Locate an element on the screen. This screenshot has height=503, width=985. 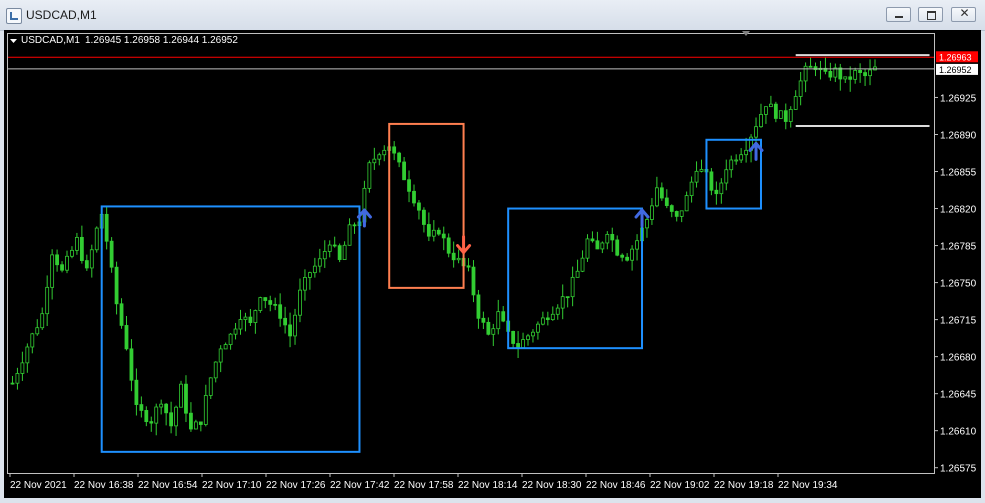
time-tick-label: 22 Nov 19:34 is located at coordinates (808, 485).